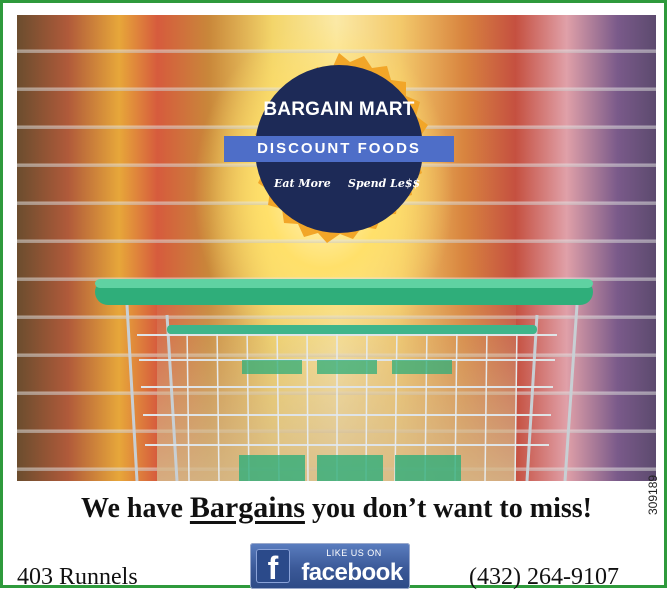 The width and height of the screenshot is (667, 591). Describe the element at coordinates (384, 183) in the screenshot. I see `logo-tagline-right: Spend Le$$` at that location.